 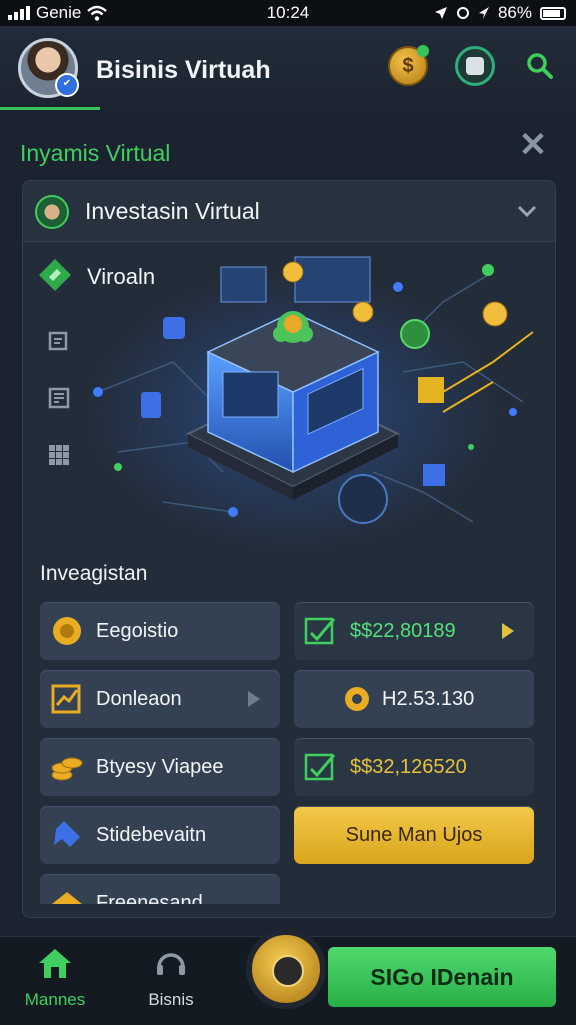 I want to click on close-button: ✕, so click(x=533, y=145).